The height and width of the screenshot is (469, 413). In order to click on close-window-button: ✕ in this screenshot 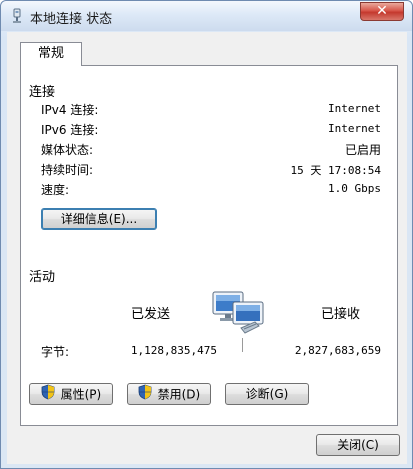, I will do `click(382, 11)`.